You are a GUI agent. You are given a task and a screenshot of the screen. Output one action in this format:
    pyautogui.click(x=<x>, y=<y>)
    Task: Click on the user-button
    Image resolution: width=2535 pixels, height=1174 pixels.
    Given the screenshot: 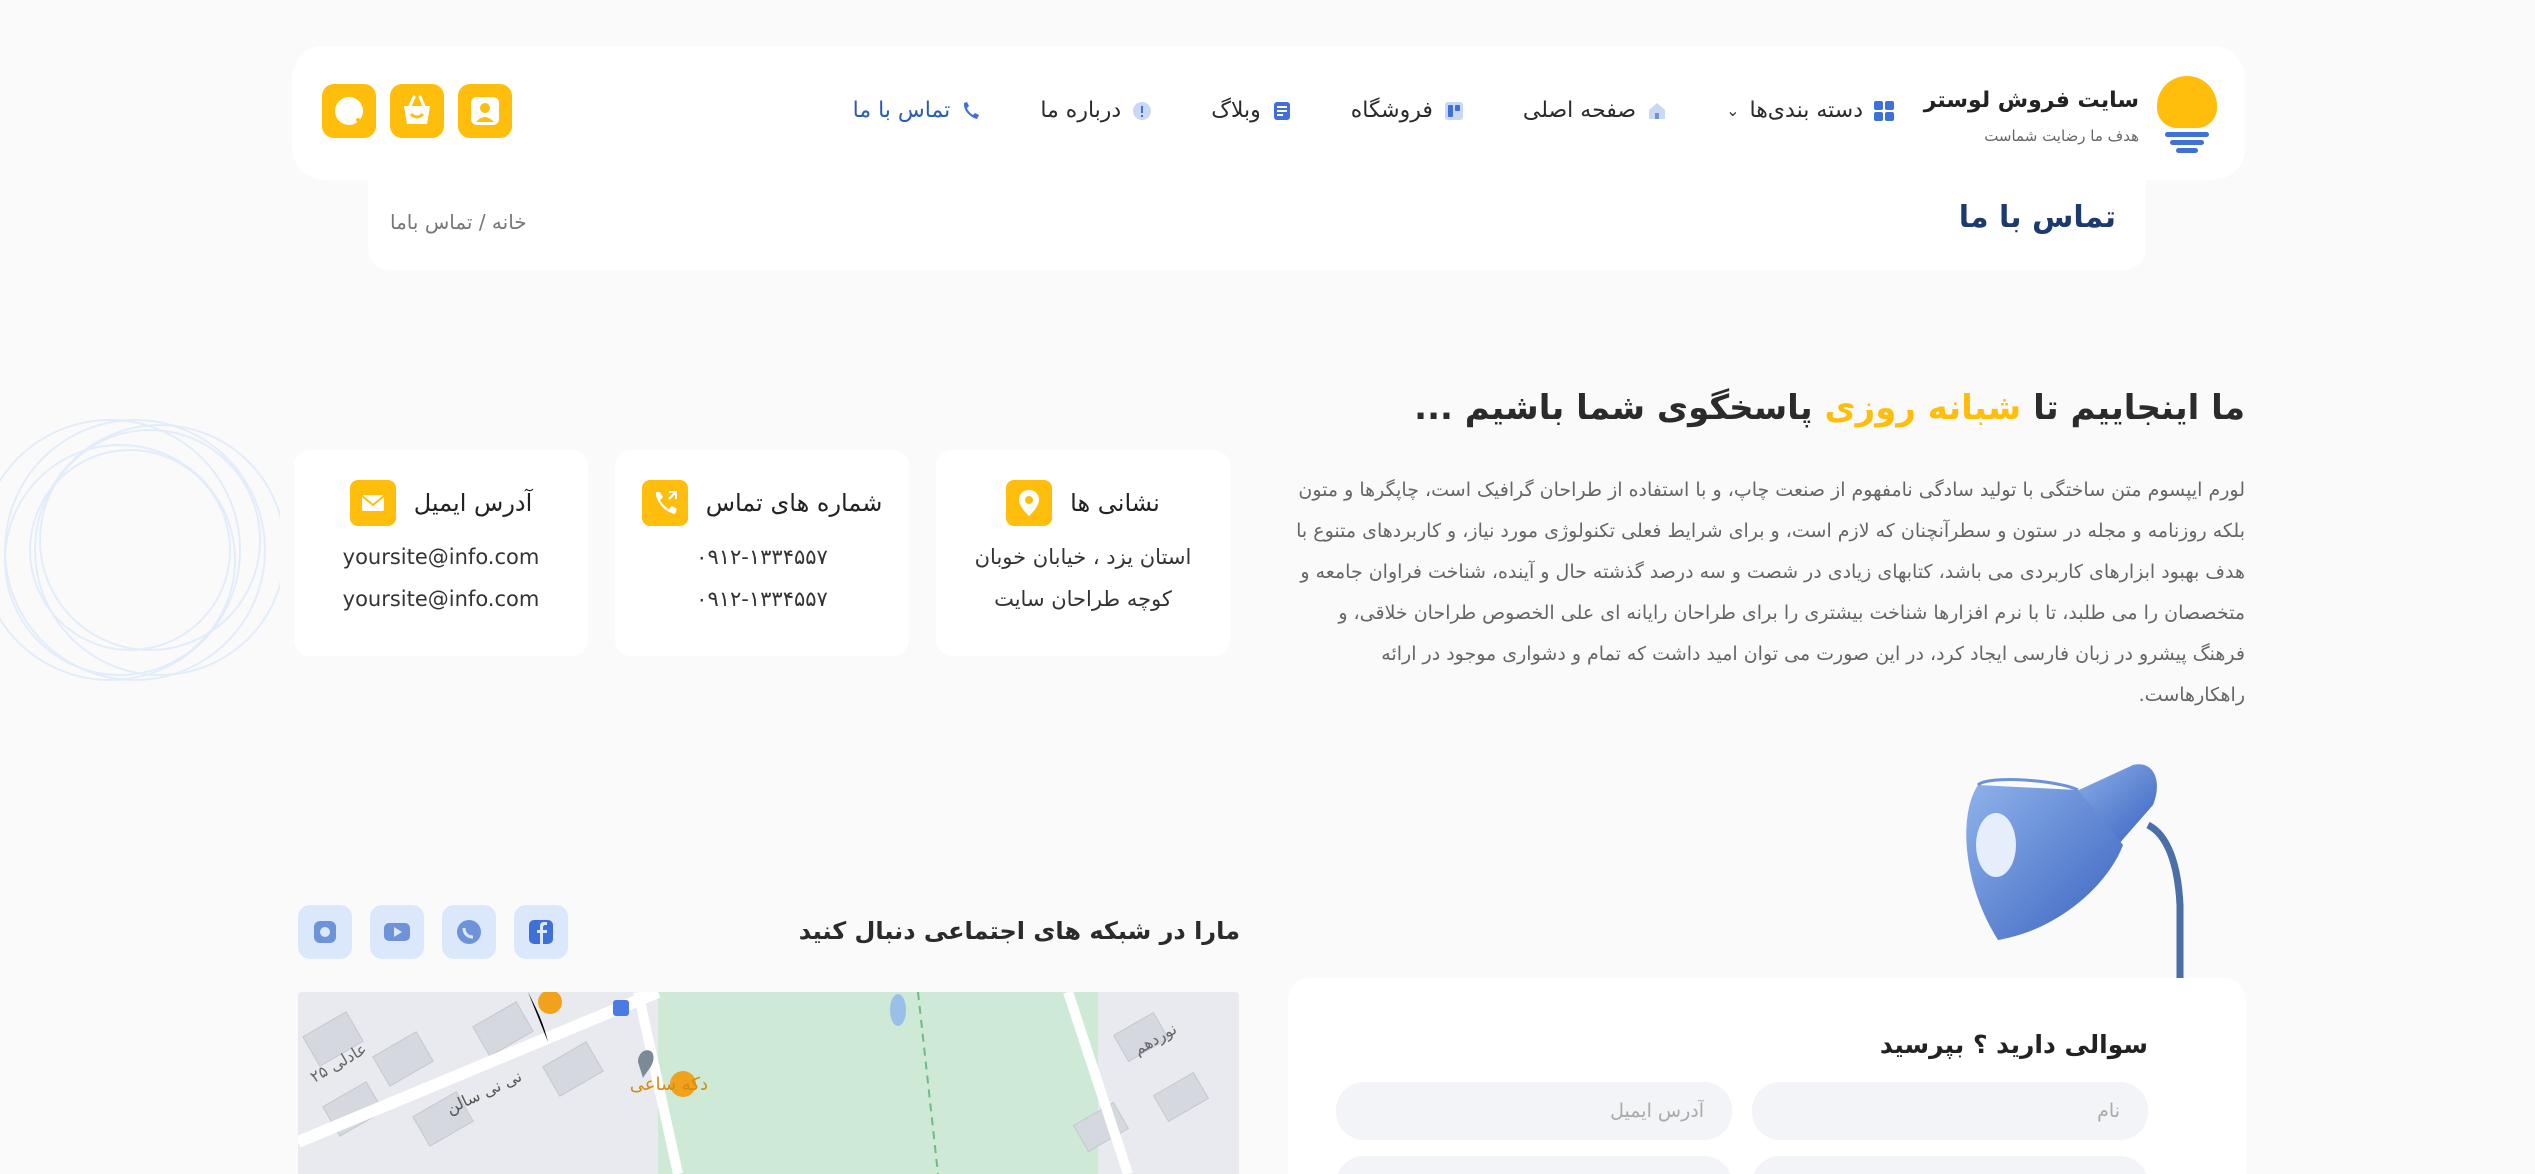 What is the action you would take?
    pyautogui.click(x=485, y=111)
    